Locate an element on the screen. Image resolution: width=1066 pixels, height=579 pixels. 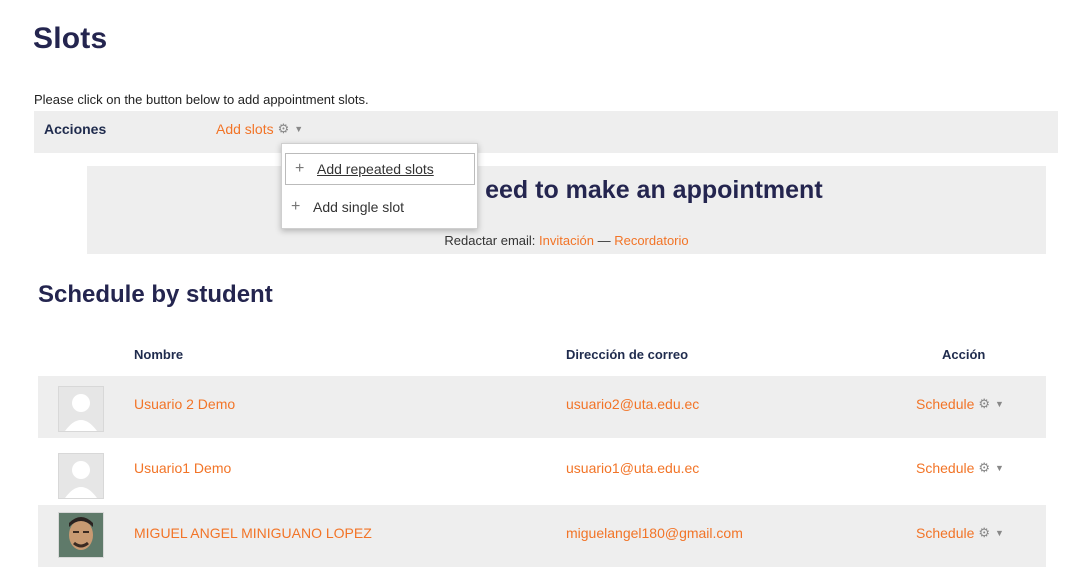
header-email: Dirección de correo is located at coordinates (627, 354).